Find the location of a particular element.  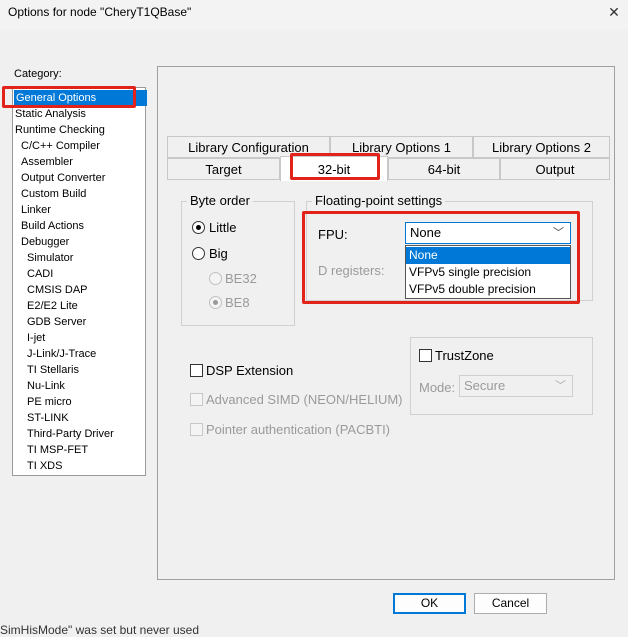

big-label: Big is located at coordinates (218, 253).